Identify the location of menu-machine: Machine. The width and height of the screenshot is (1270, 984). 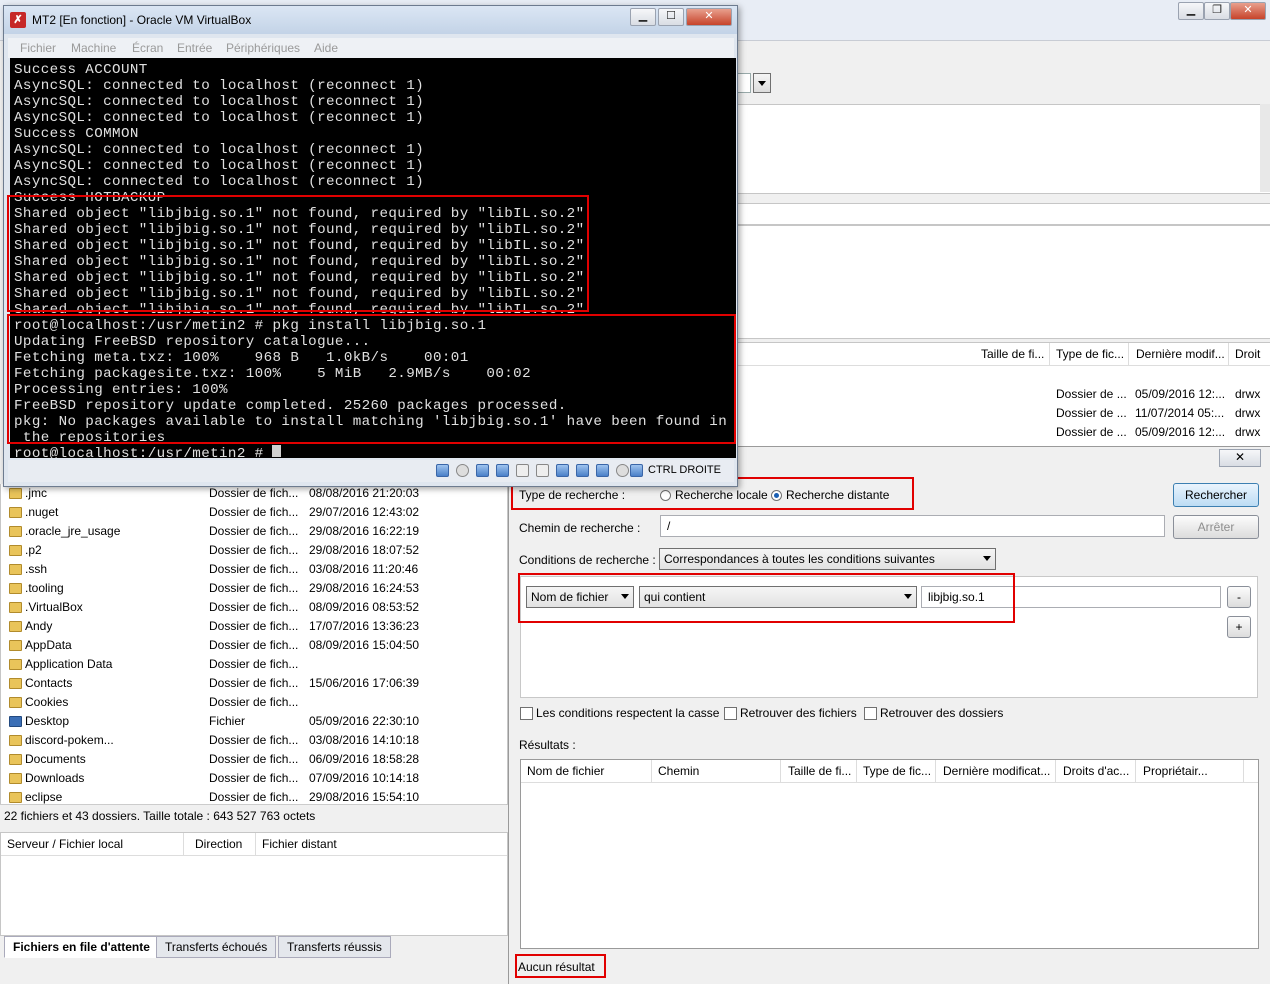
(93, 48).